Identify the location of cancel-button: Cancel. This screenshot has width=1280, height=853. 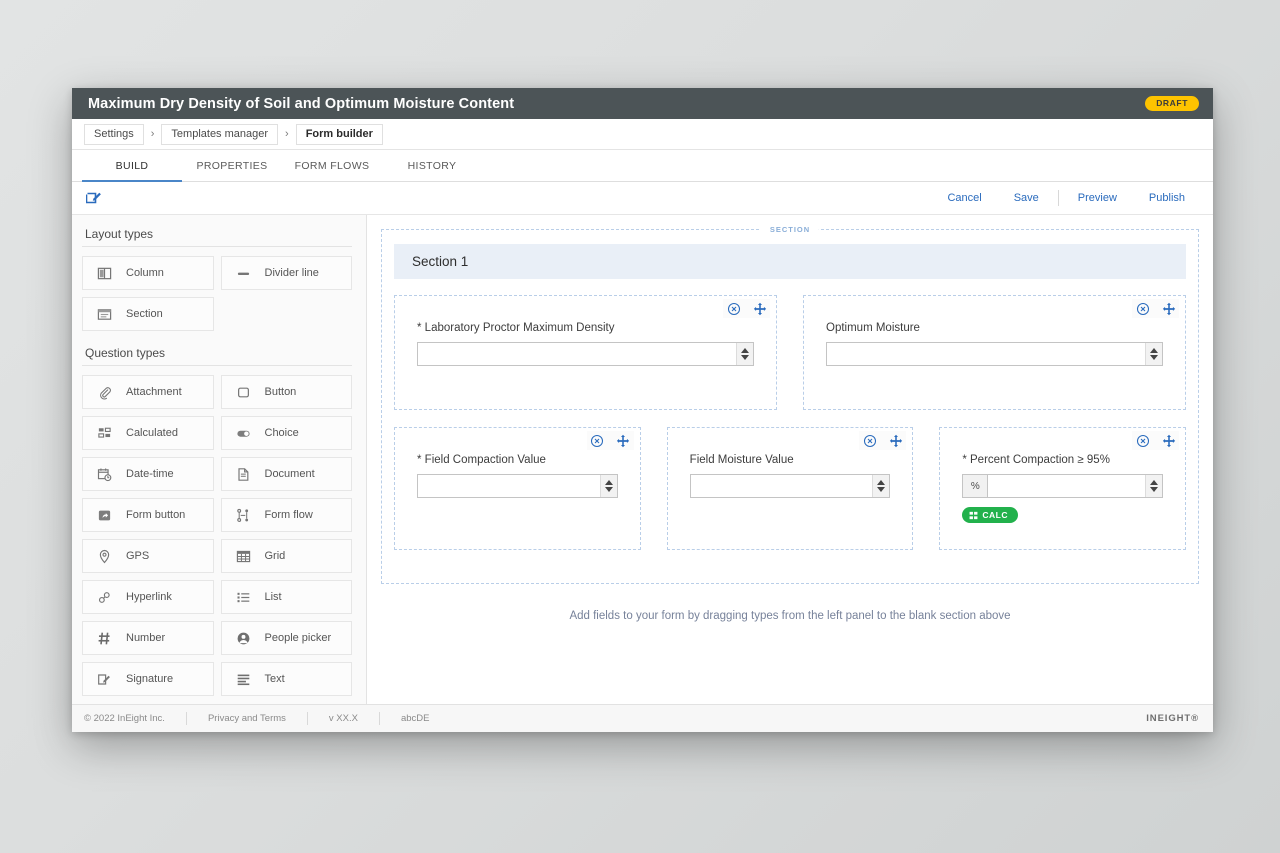
(964, 198).